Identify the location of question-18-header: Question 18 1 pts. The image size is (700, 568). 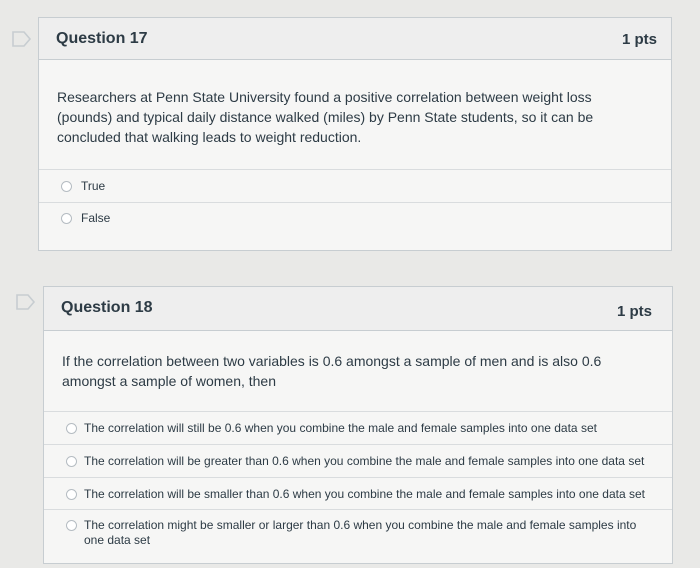
(358, 309).